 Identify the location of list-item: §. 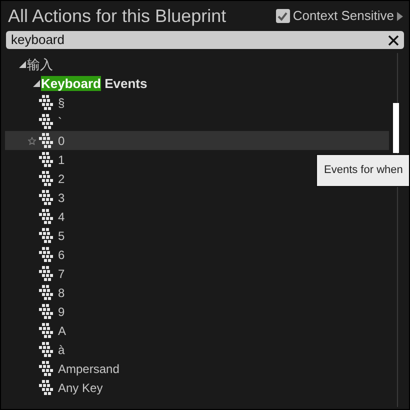
(197, 102).